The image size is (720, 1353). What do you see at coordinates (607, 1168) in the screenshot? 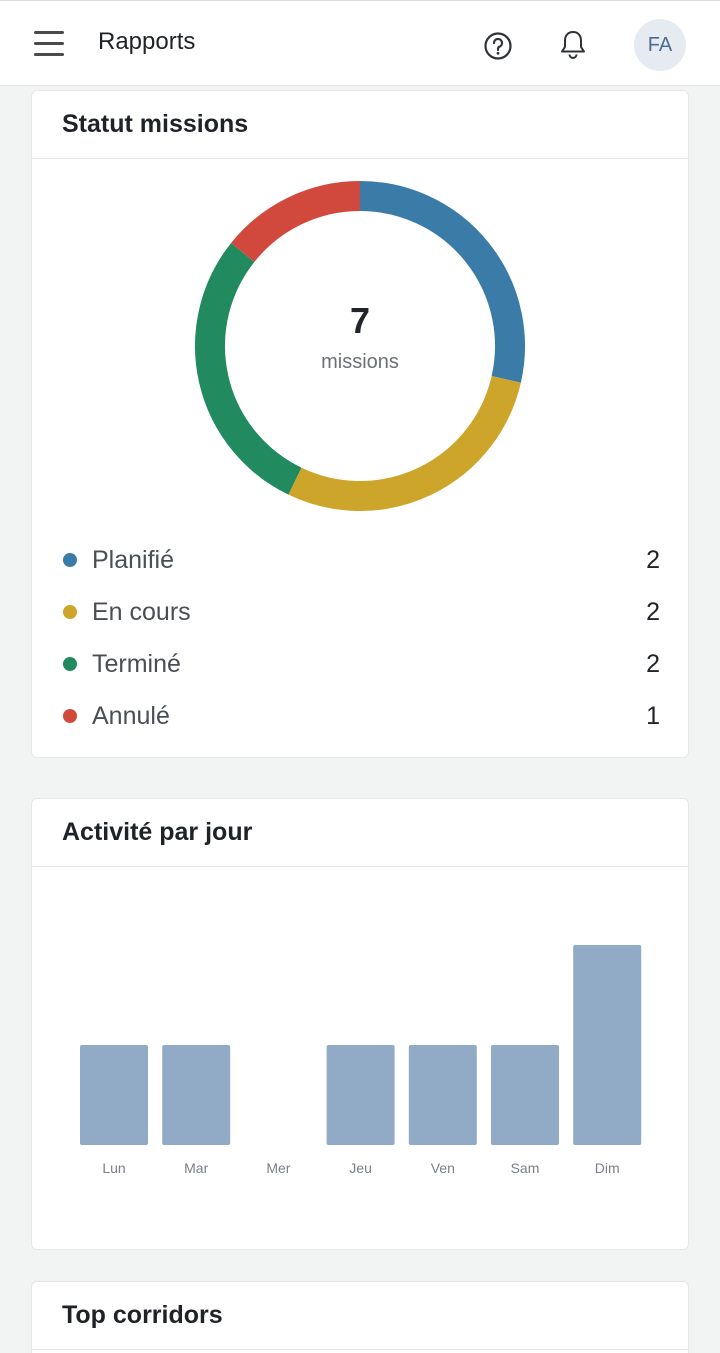
I see `tick-label-dim: Dim` at bounding box center [607, 1168].